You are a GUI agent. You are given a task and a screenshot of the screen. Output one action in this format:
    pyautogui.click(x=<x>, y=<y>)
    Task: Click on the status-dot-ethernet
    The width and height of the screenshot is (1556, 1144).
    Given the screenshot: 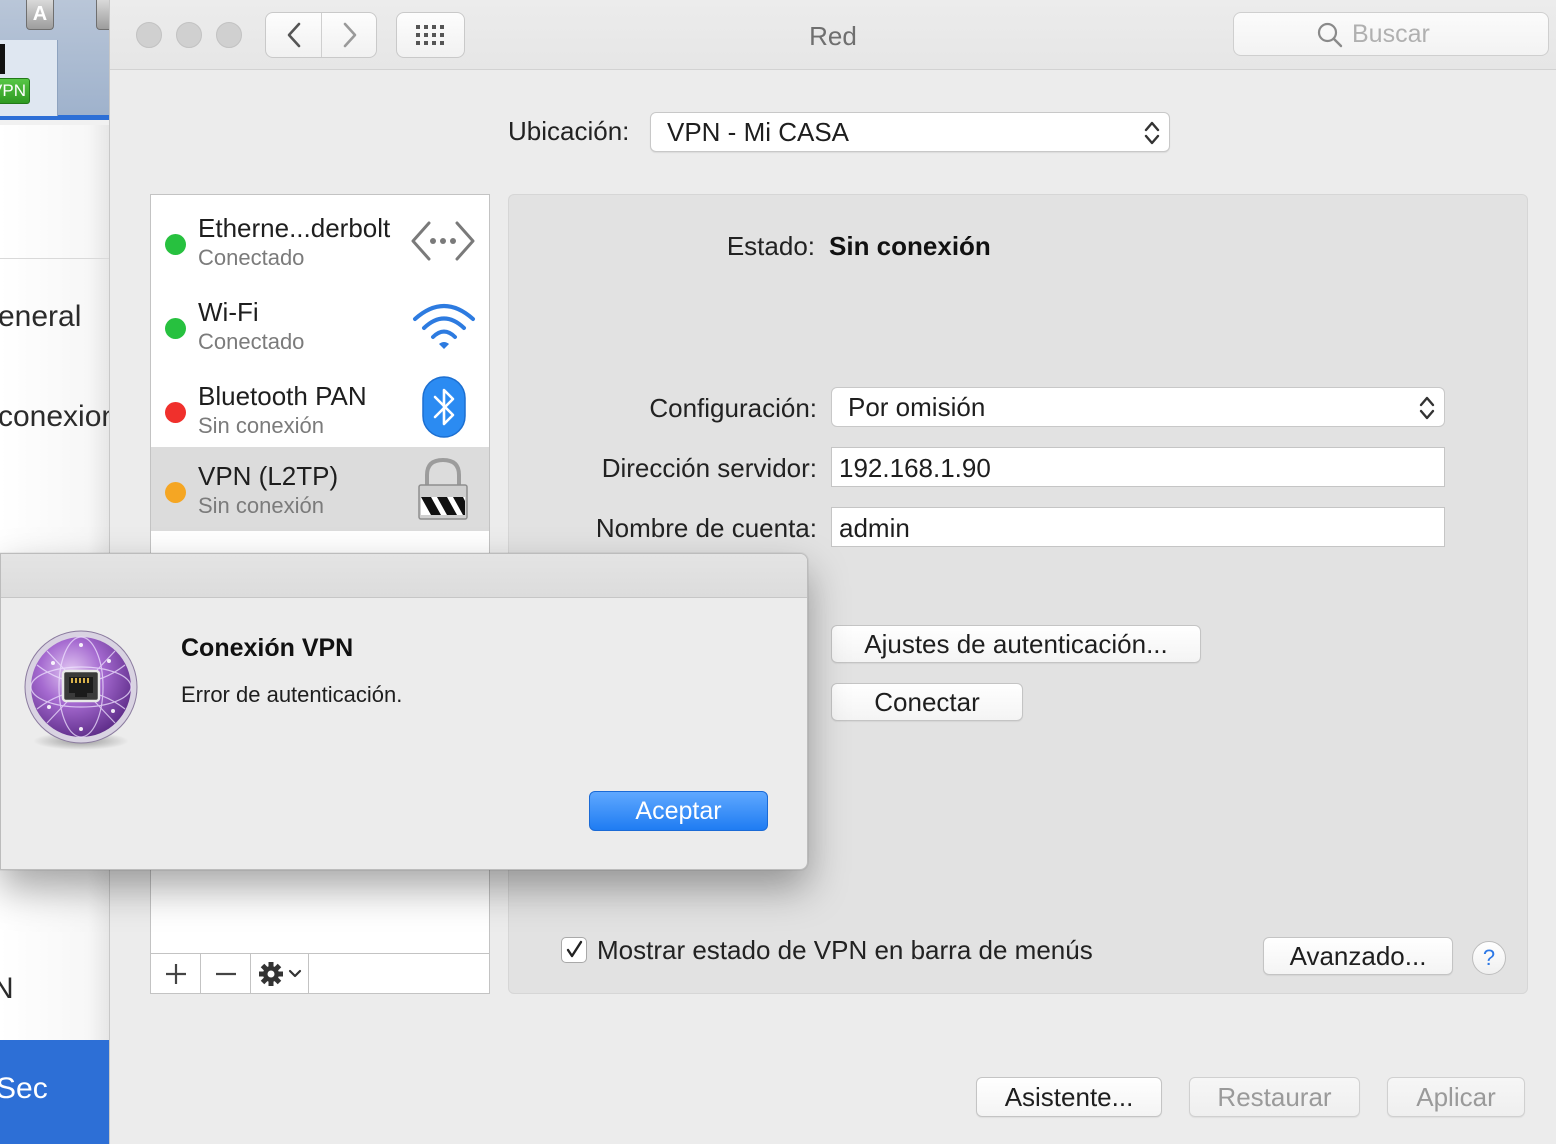 What is the action you would take?
    pyautogui.click(x=175, y=244)
    